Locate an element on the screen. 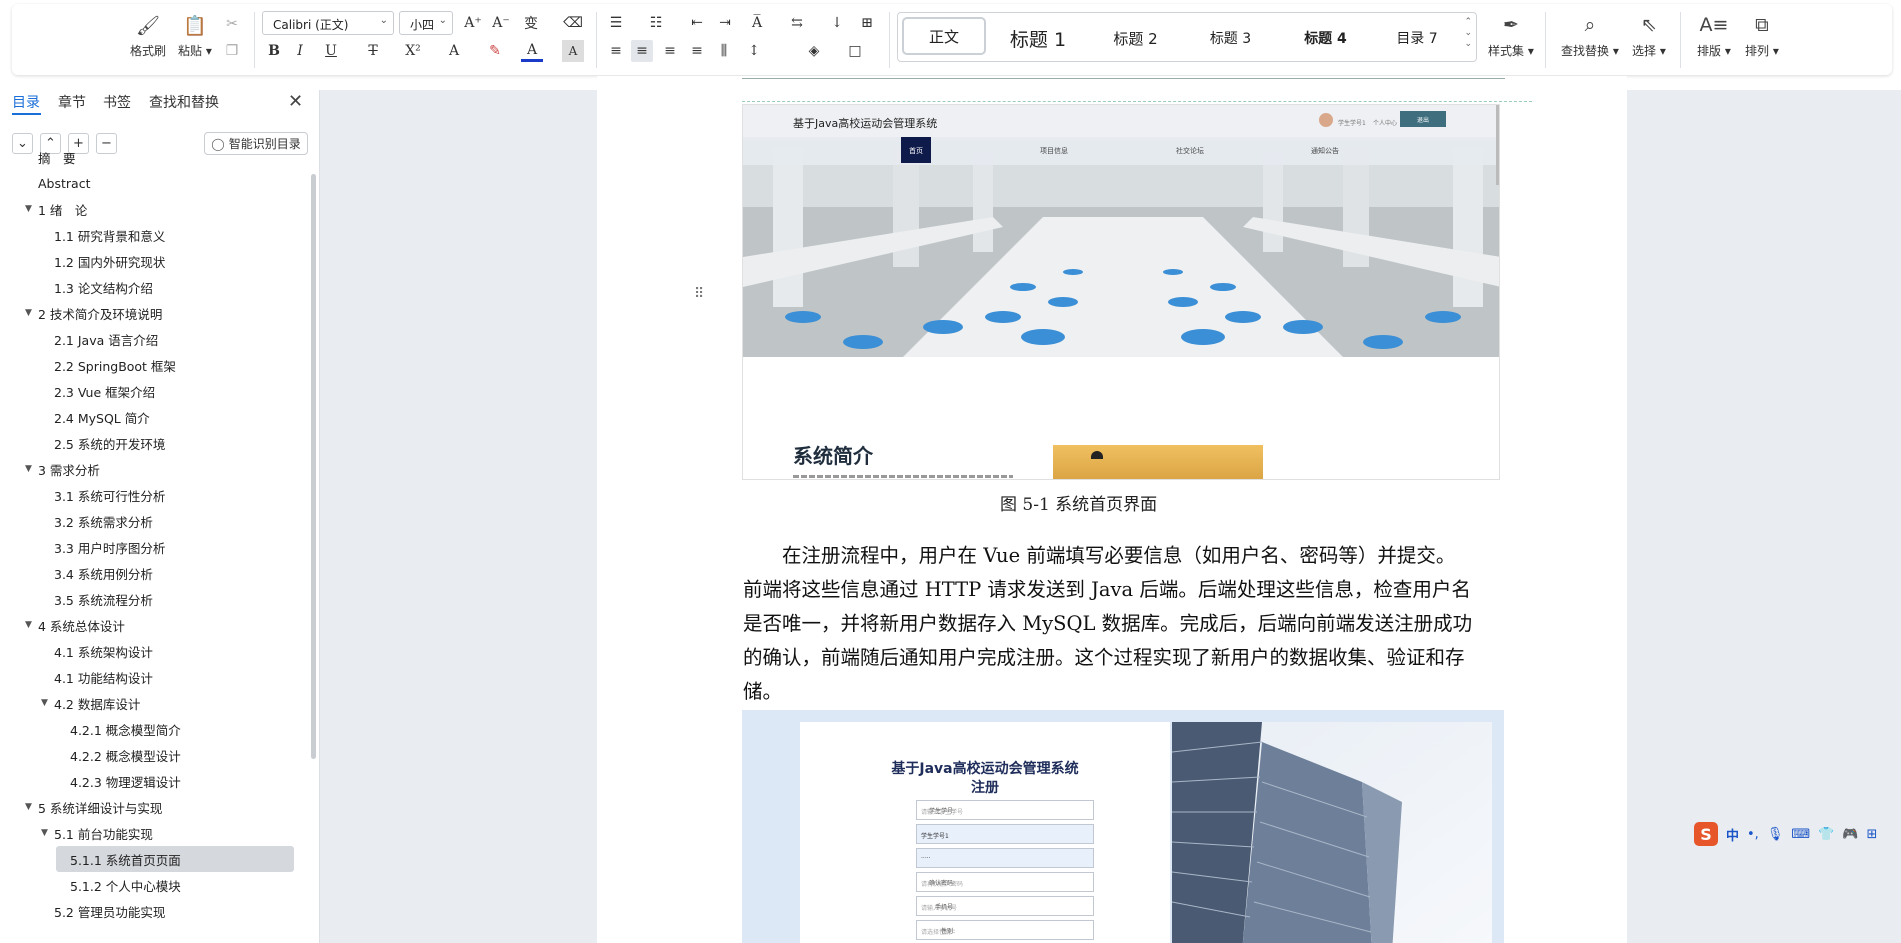 Image resolution: width=1901 pixels, height=943 pixels. select-button: ⇖ 选择 ▾ is located at coordinates (1649, 35).